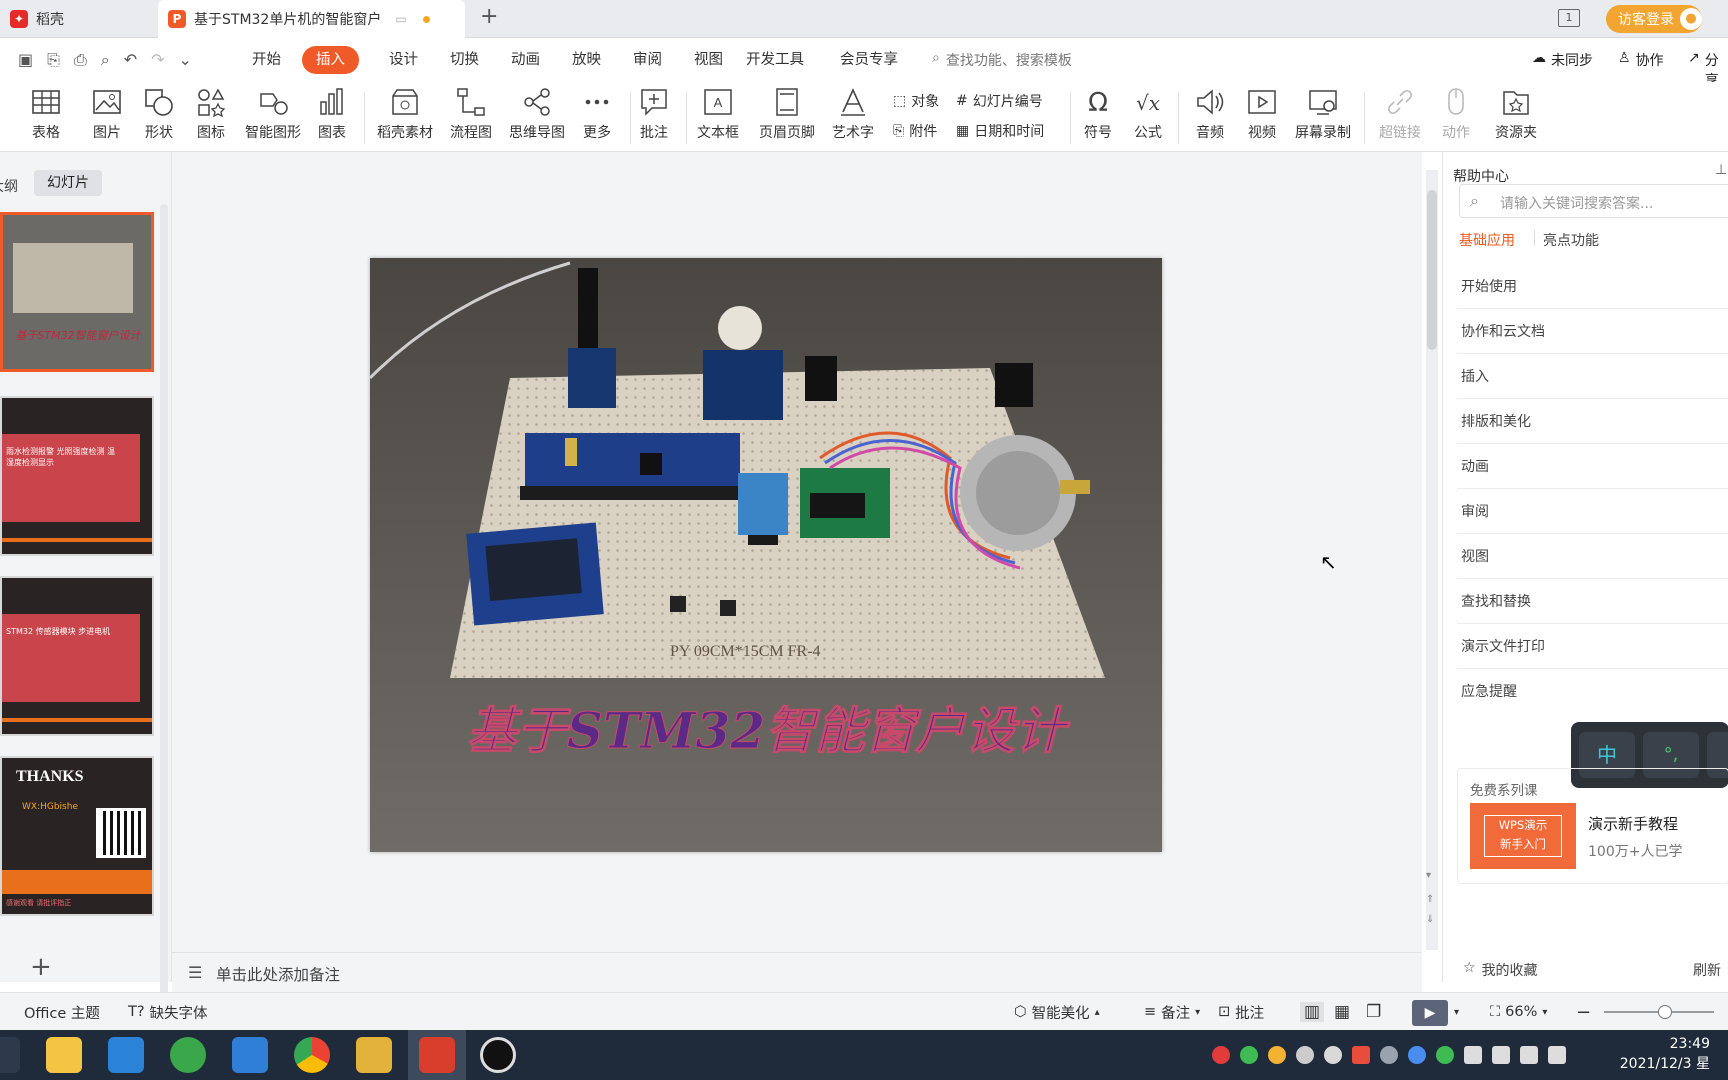  What do you see at coordinates (1654, 19) in the screenshot?
I see `visitor-login-button: 访客登录 ●` at bounding box center [1654, 19].